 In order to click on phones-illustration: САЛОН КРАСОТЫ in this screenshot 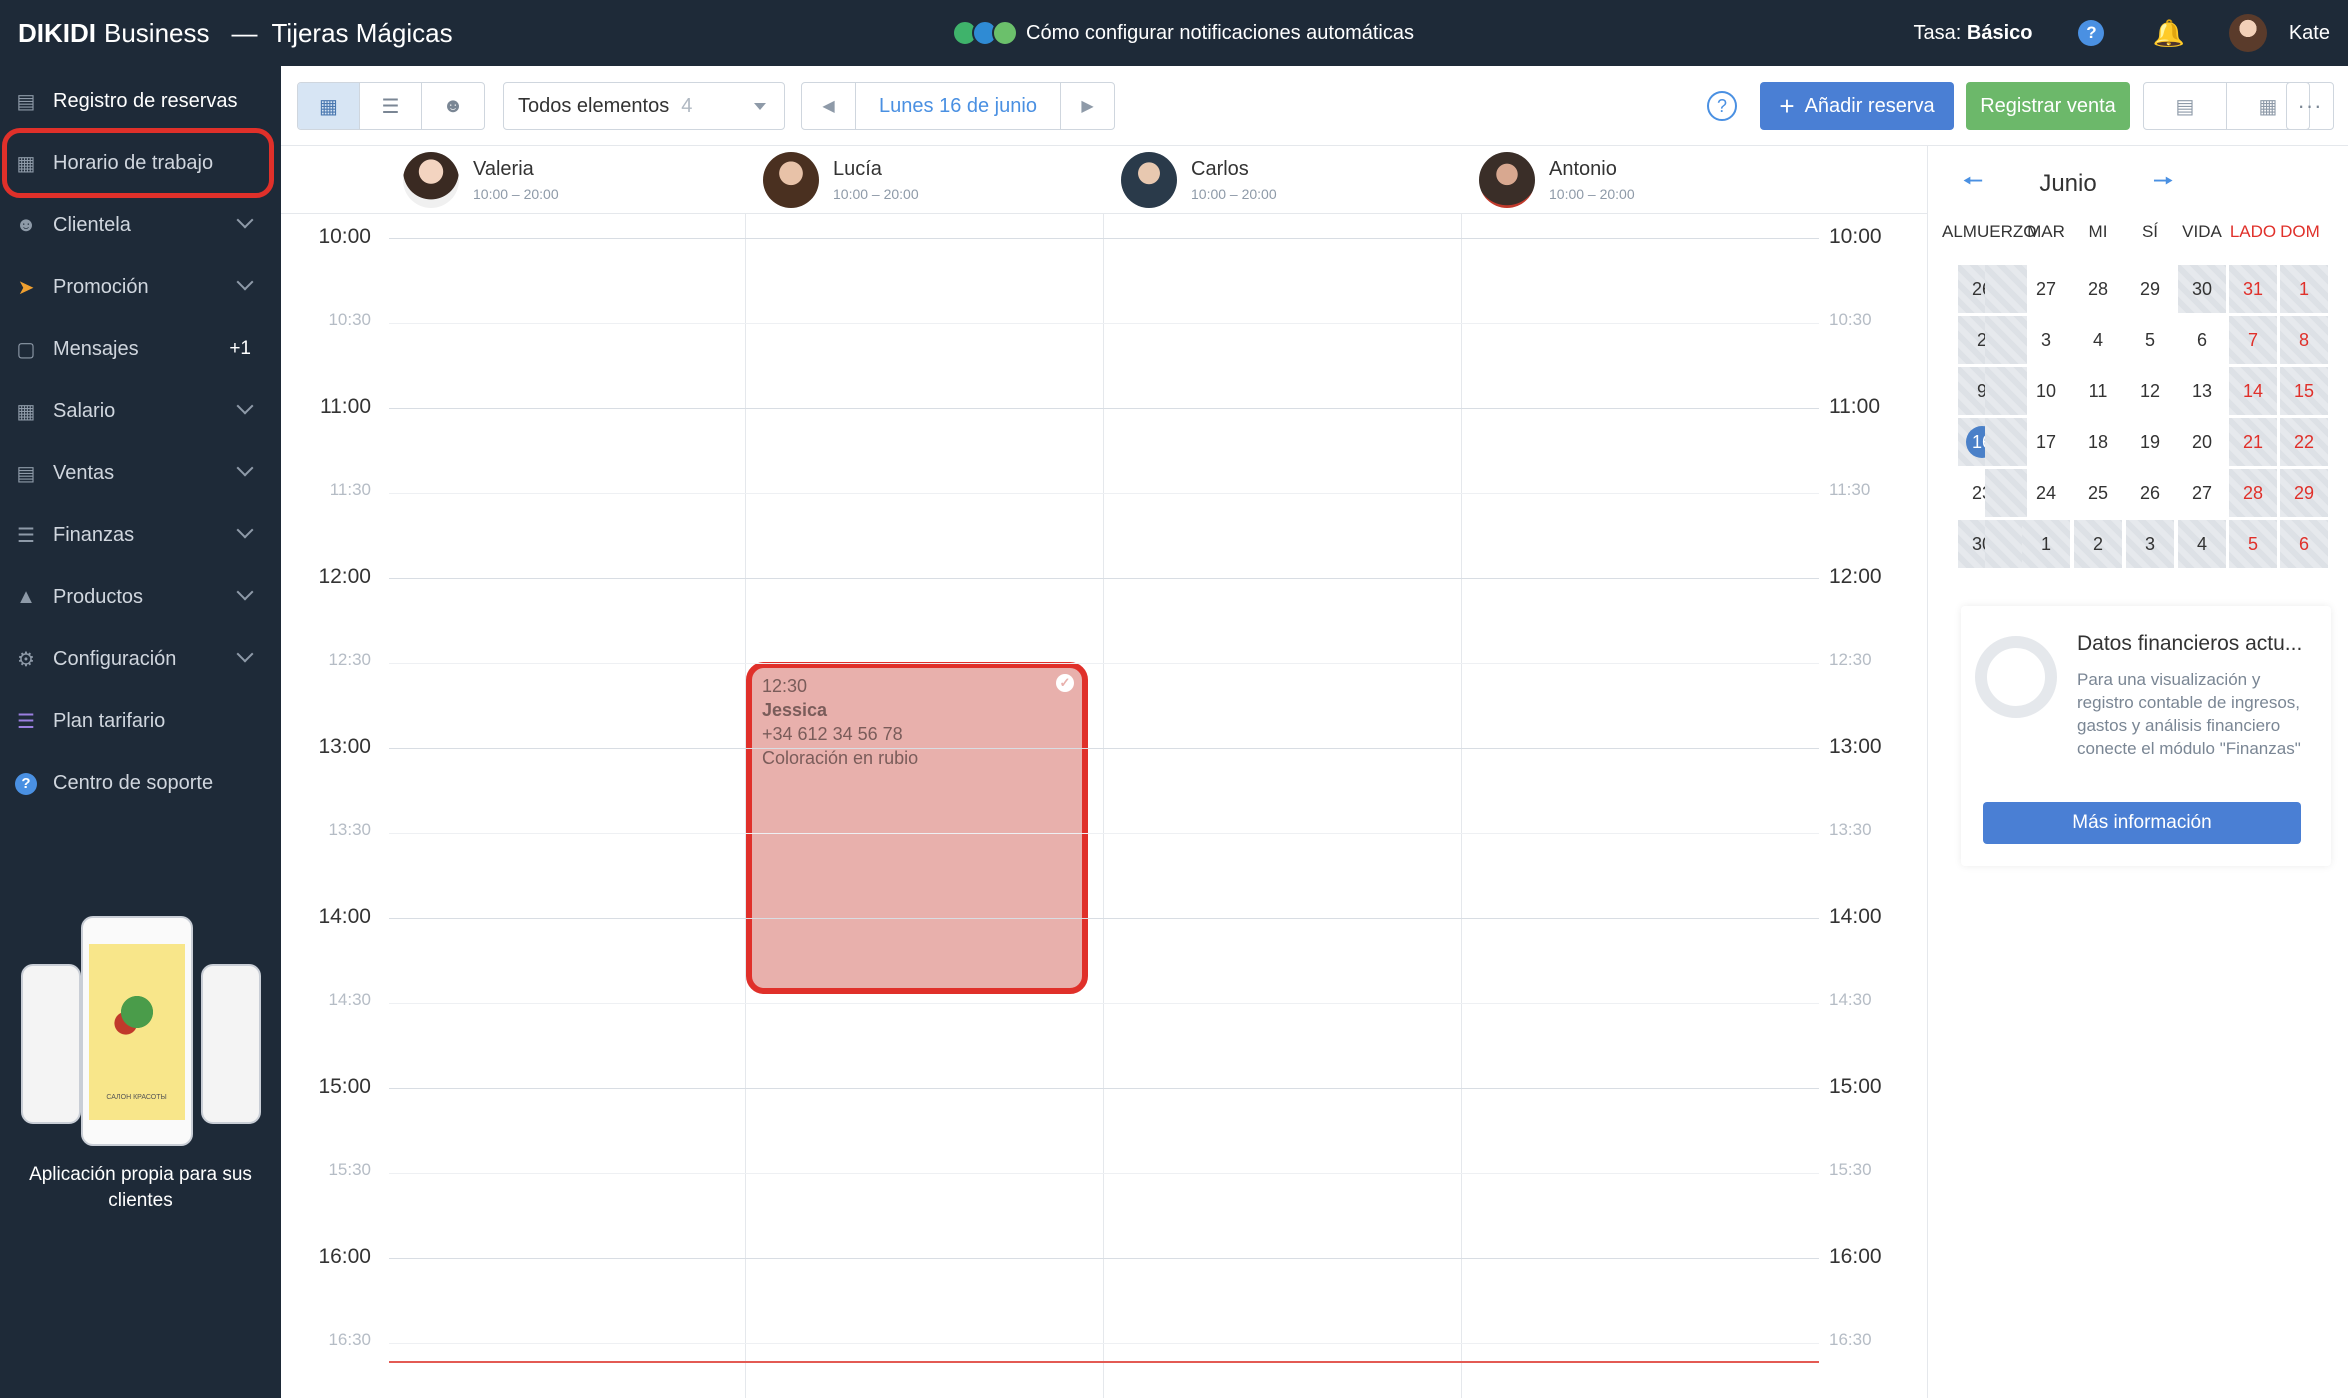, I will do `click(140, 1031)`.